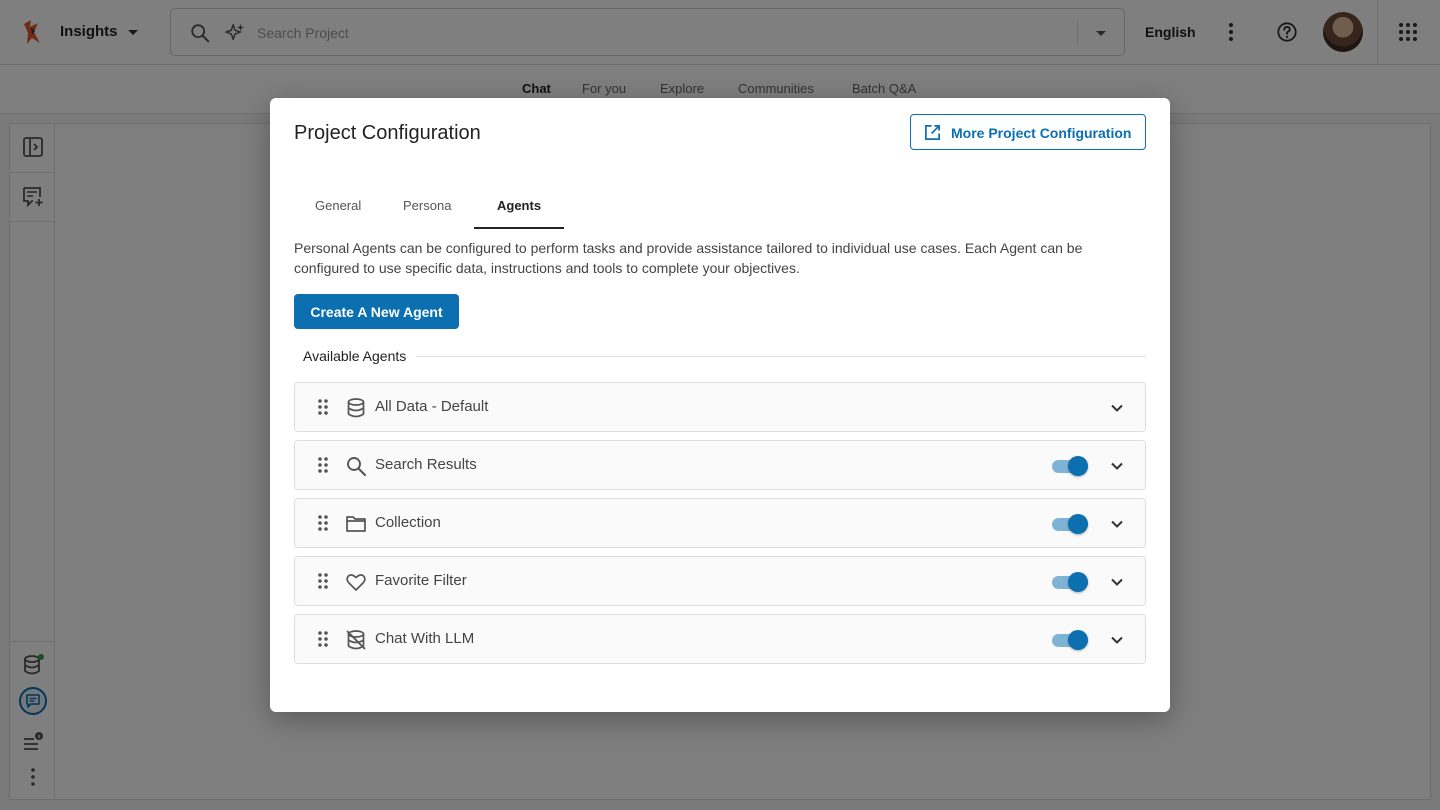 This screenshot has width=1440, height=810. I want to click on agent-row-search-results: Search Results, so click(720, 465).